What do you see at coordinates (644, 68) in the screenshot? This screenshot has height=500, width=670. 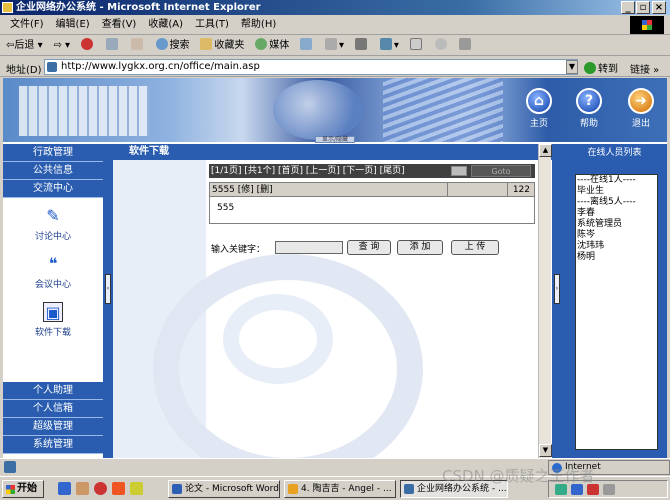 I see `links-button: 链接 »` at bounding box center [644, 68].